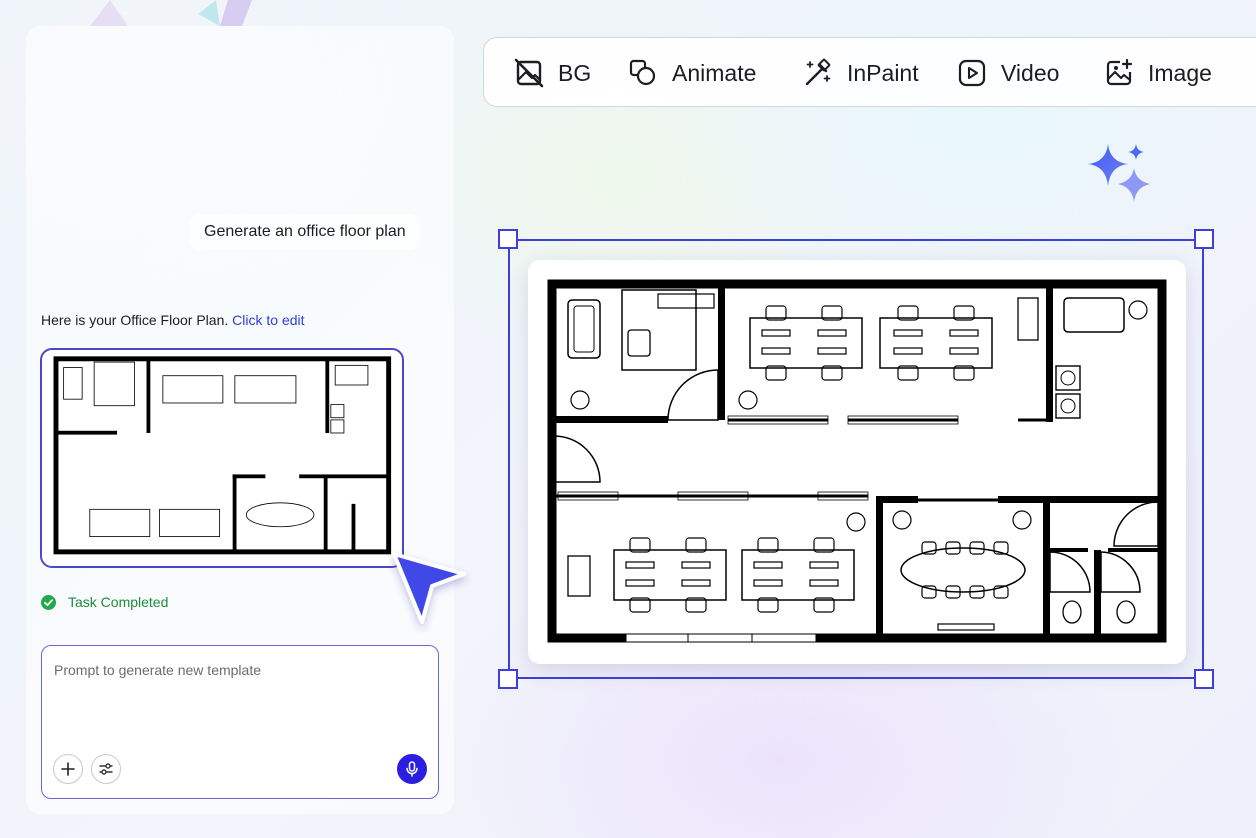 The height and width of the screenshot is (838, 1256). What do you see at coordinates (575, 72) in the screenshot?
I see `tool-bg-label: BG` at bounding box center [575, 72].